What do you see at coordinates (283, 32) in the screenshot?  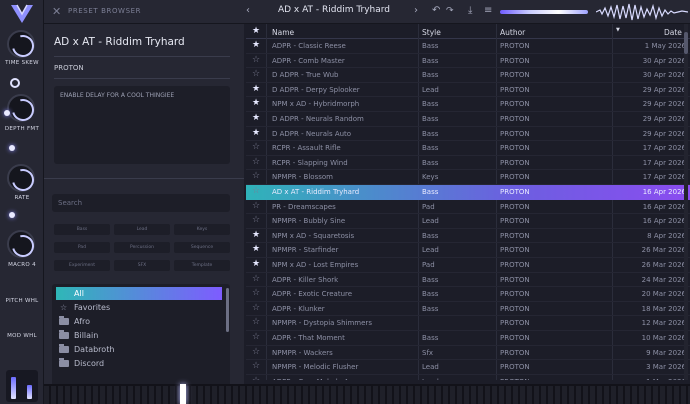 I see `column-header-name: Name` at bounding box center [283, 32].